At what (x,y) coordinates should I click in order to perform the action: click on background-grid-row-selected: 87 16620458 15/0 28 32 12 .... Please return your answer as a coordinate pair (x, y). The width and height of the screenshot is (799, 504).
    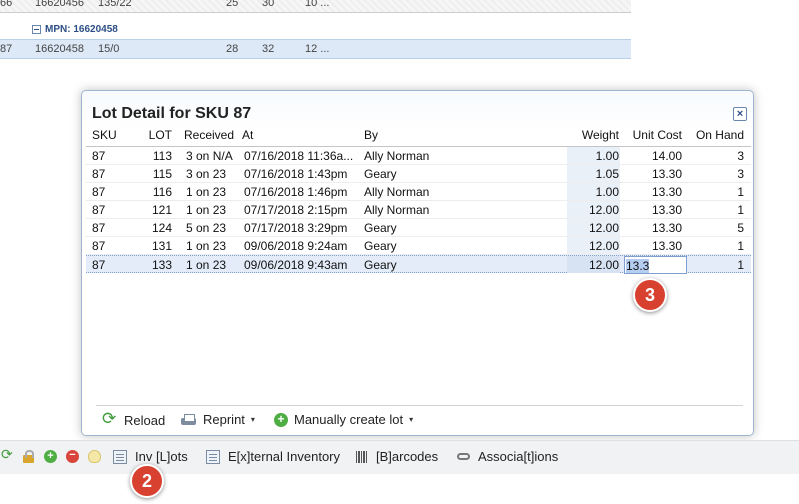
    Looking at the image, I should click on (315, 49).